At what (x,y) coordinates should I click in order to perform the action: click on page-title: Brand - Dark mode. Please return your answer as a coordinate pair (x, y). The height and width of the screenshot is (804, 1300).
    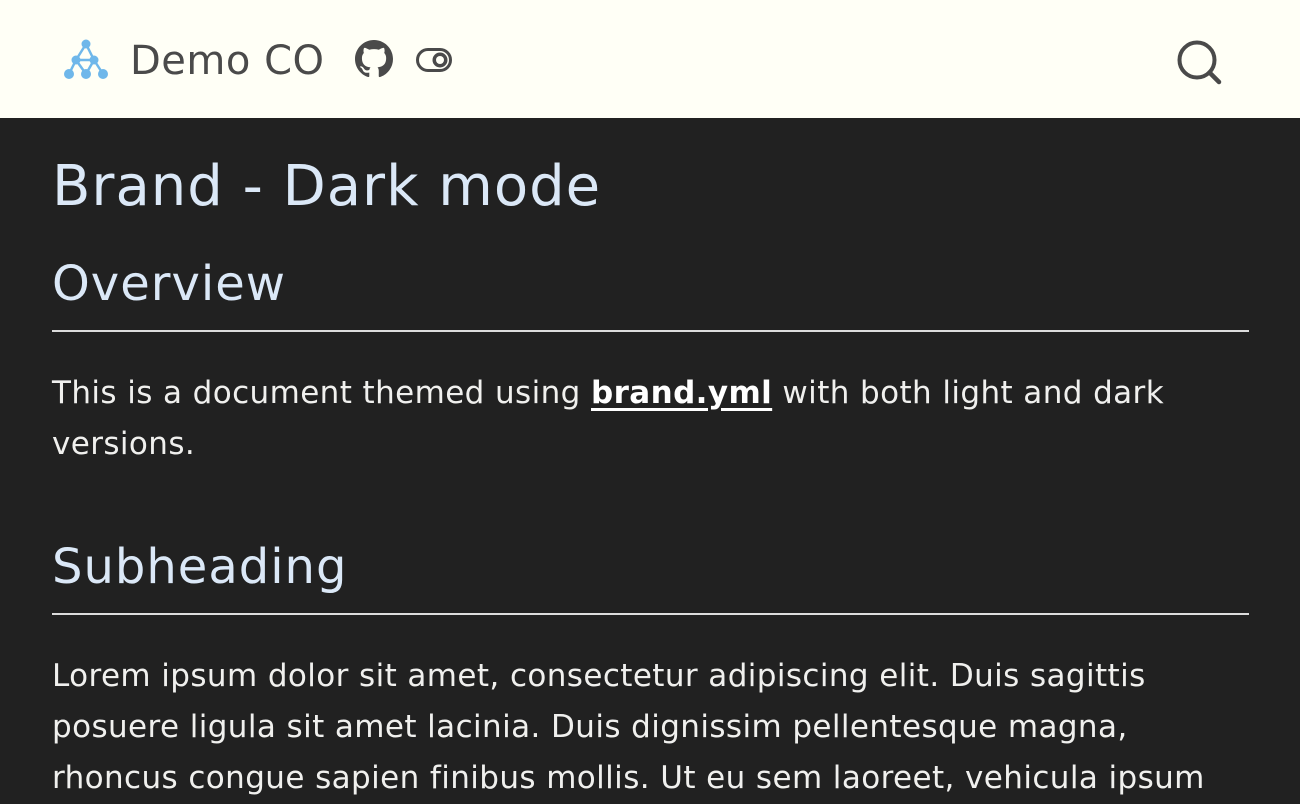
    Looking at the image, I should click on (327, 186).